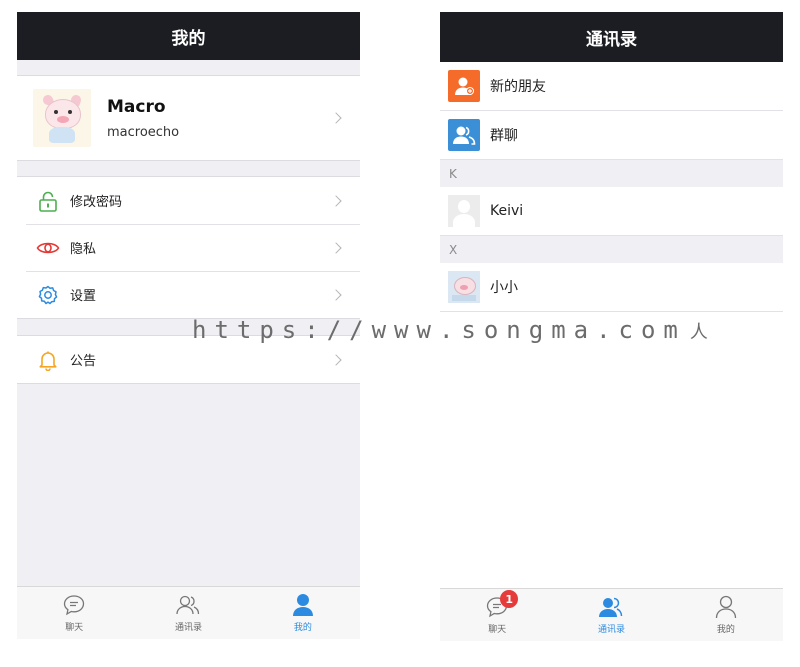  Describe the element at coordinates (188, 36) in the screenshot. I see `page-title: 我的` at that location.